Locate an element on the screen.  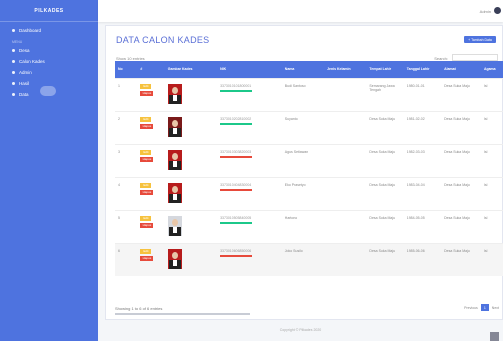
sidebar-item-calon-kades: Calon Kades is located at coordinates (49, 61).